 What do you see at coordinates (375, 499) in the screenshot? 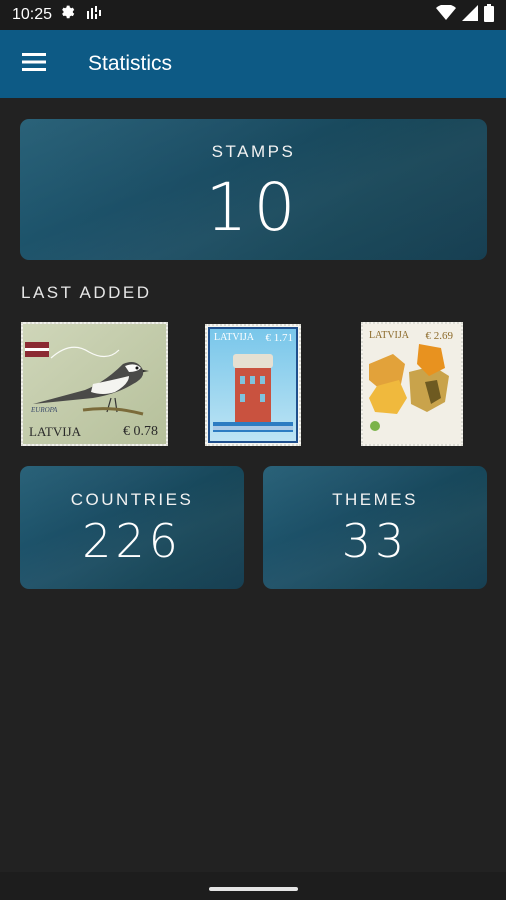
I see `themes-label: THEMES` at bounding box center [375, 499].